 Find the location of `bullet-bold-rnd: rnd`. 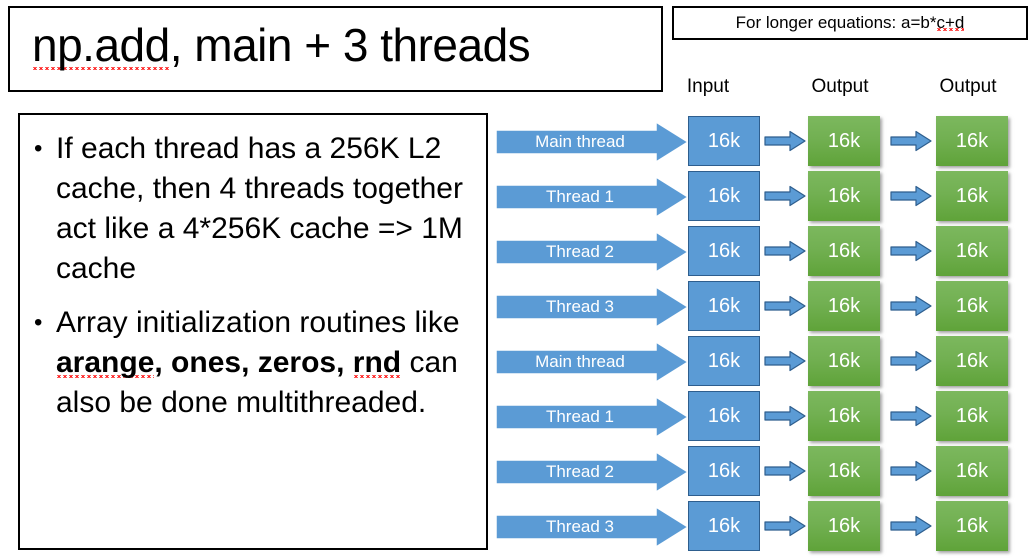

bullet-bold-rnd: rnd is located at coordinates (377, 362).